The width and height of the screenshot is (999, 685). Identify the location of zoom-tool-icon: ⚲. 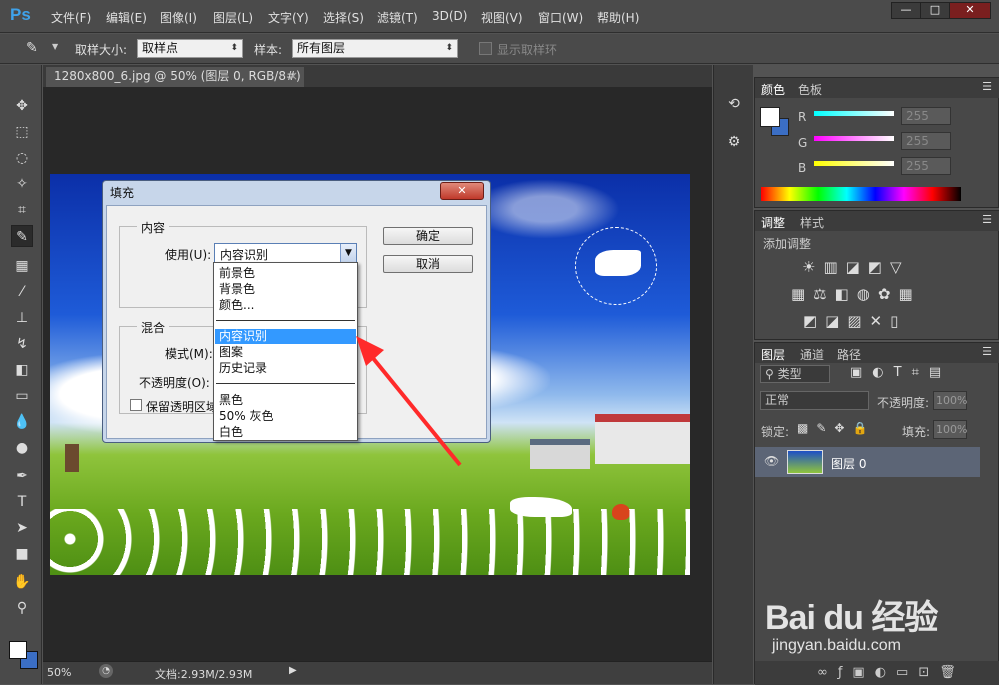
(22, 608).